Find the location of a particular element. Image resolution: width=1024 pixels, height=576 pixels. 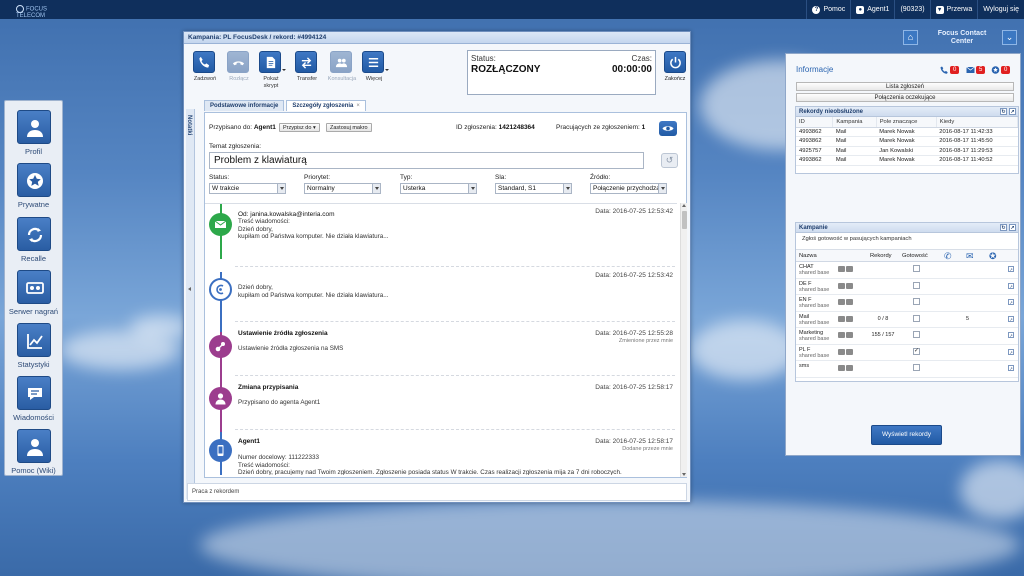

timeline-scrollbar is located at coordinates (683, 340).